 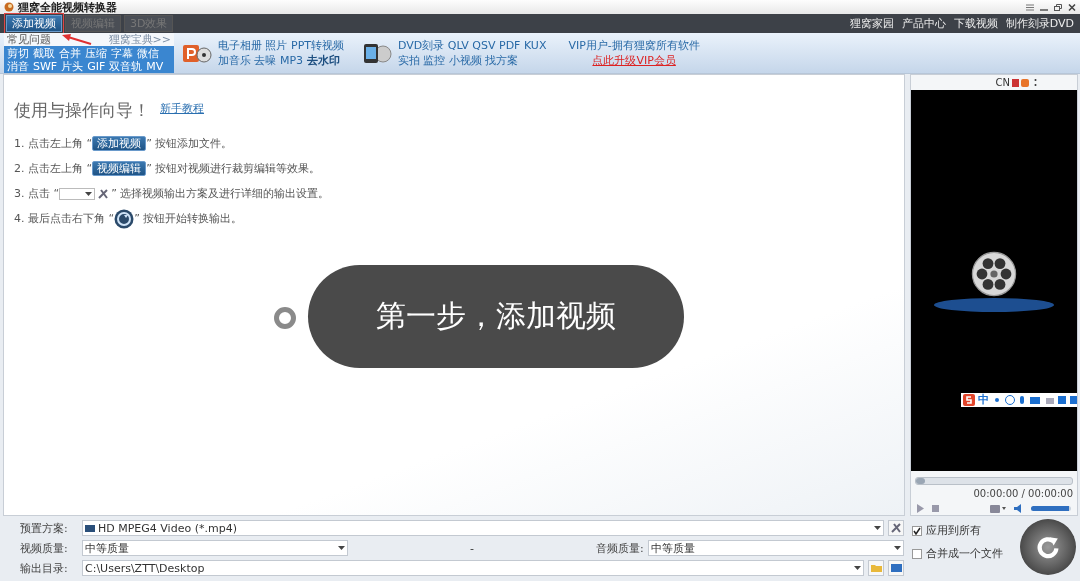 What do you see at coordinates (96, 66) in the screenshot?
I see `faq-link: GIF` at bounding box center [96, 66].